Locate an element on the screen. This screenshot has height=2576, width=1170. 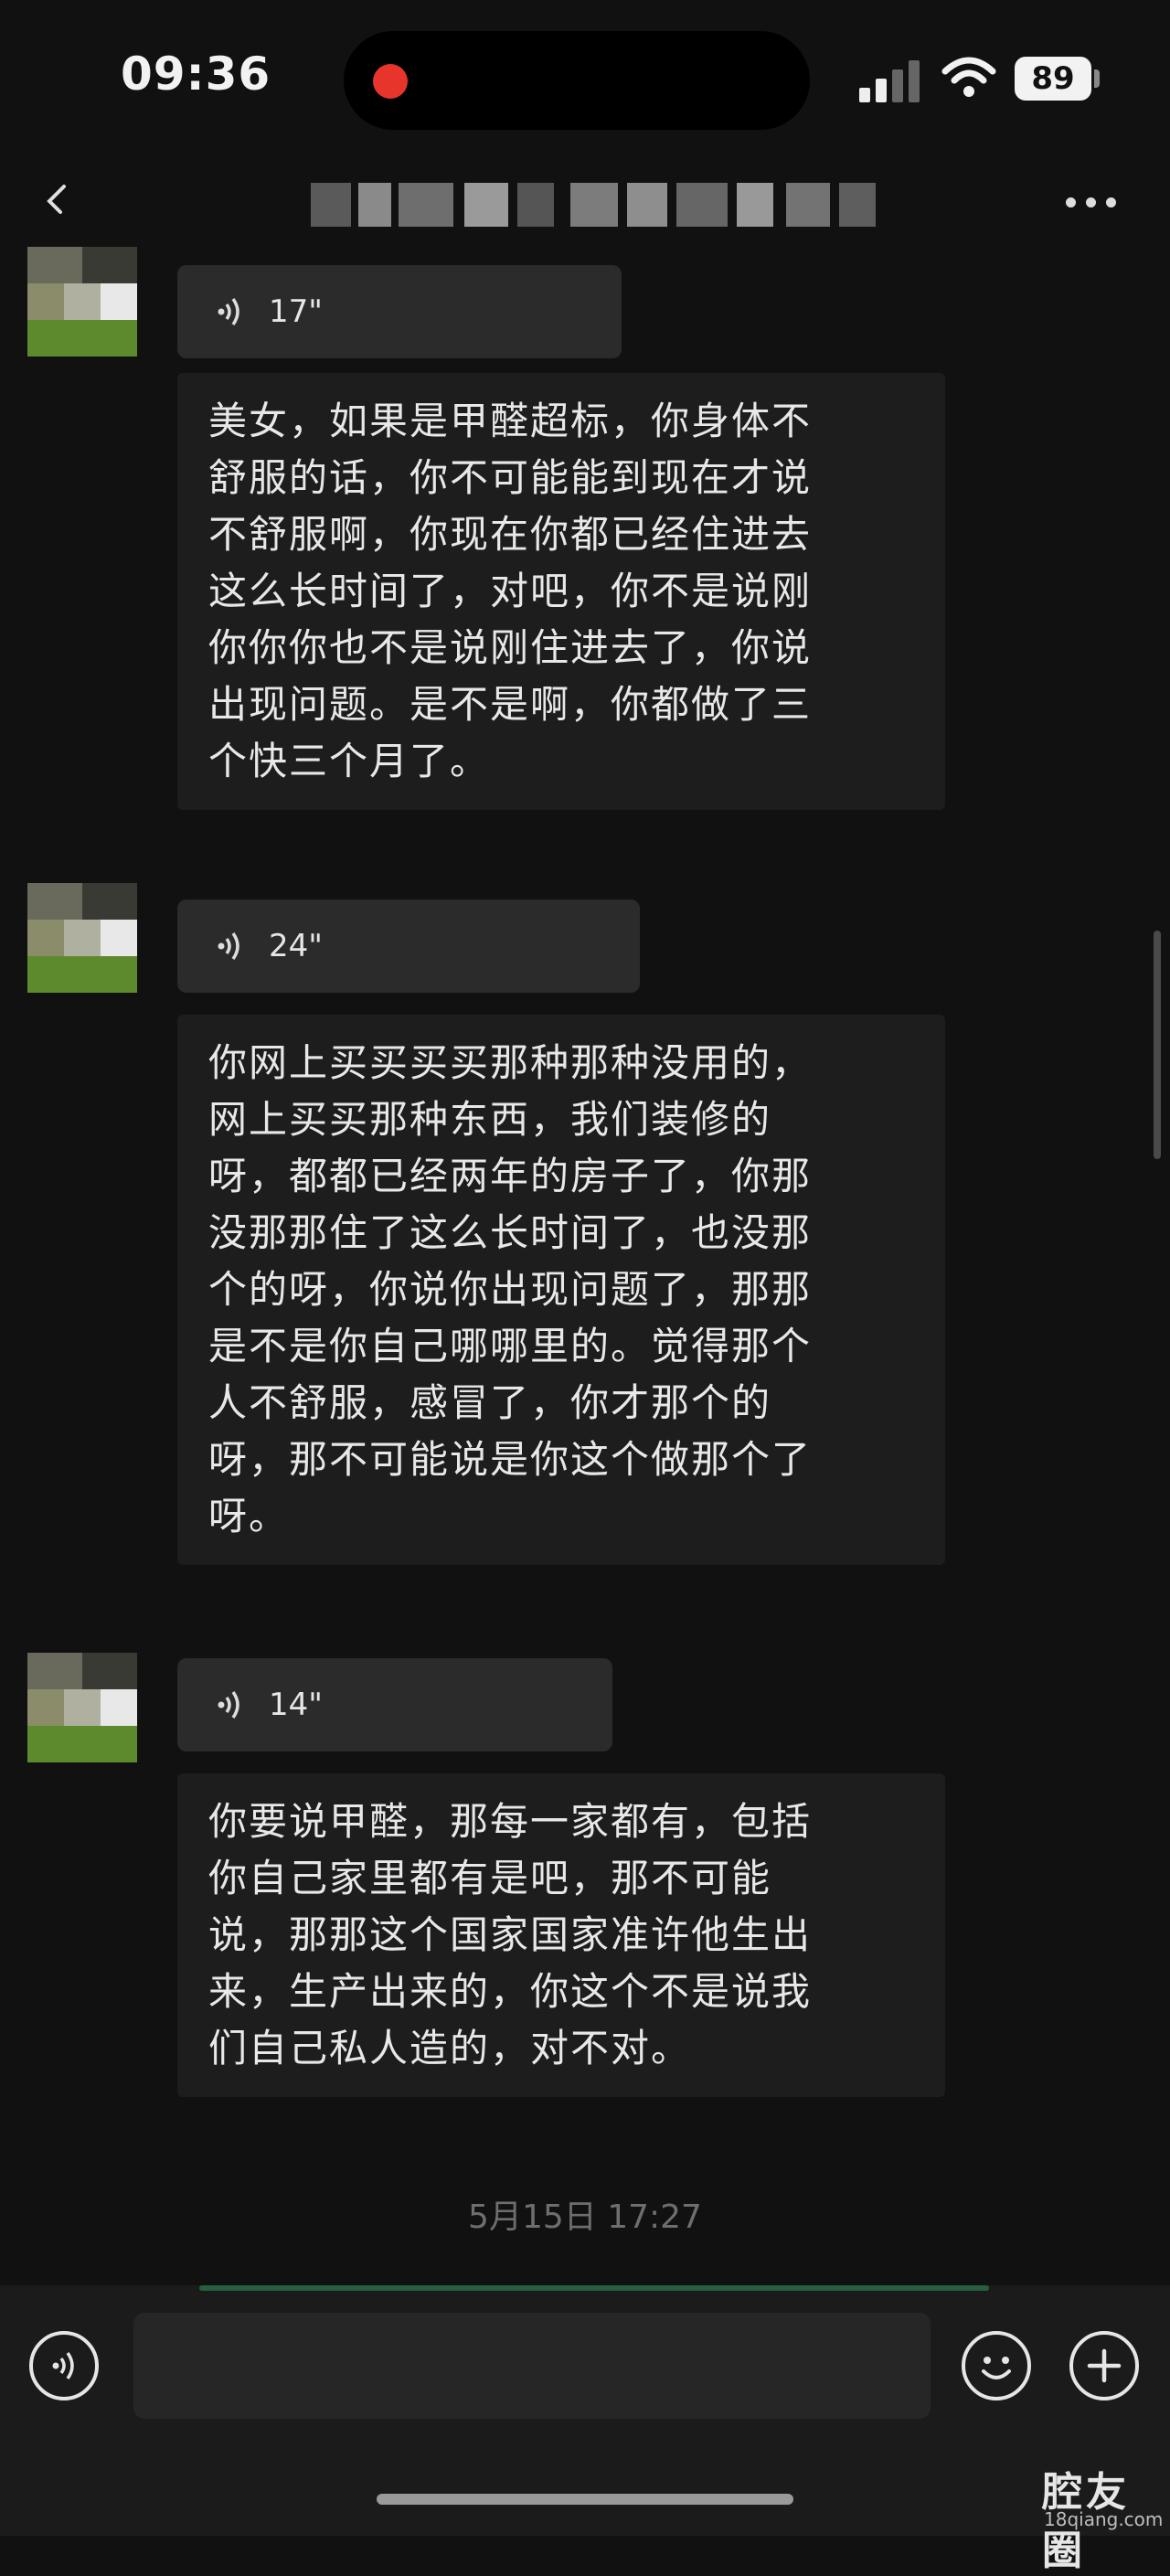
watermark-url: 18qiang.com is located at coordinates (1104, 2519).